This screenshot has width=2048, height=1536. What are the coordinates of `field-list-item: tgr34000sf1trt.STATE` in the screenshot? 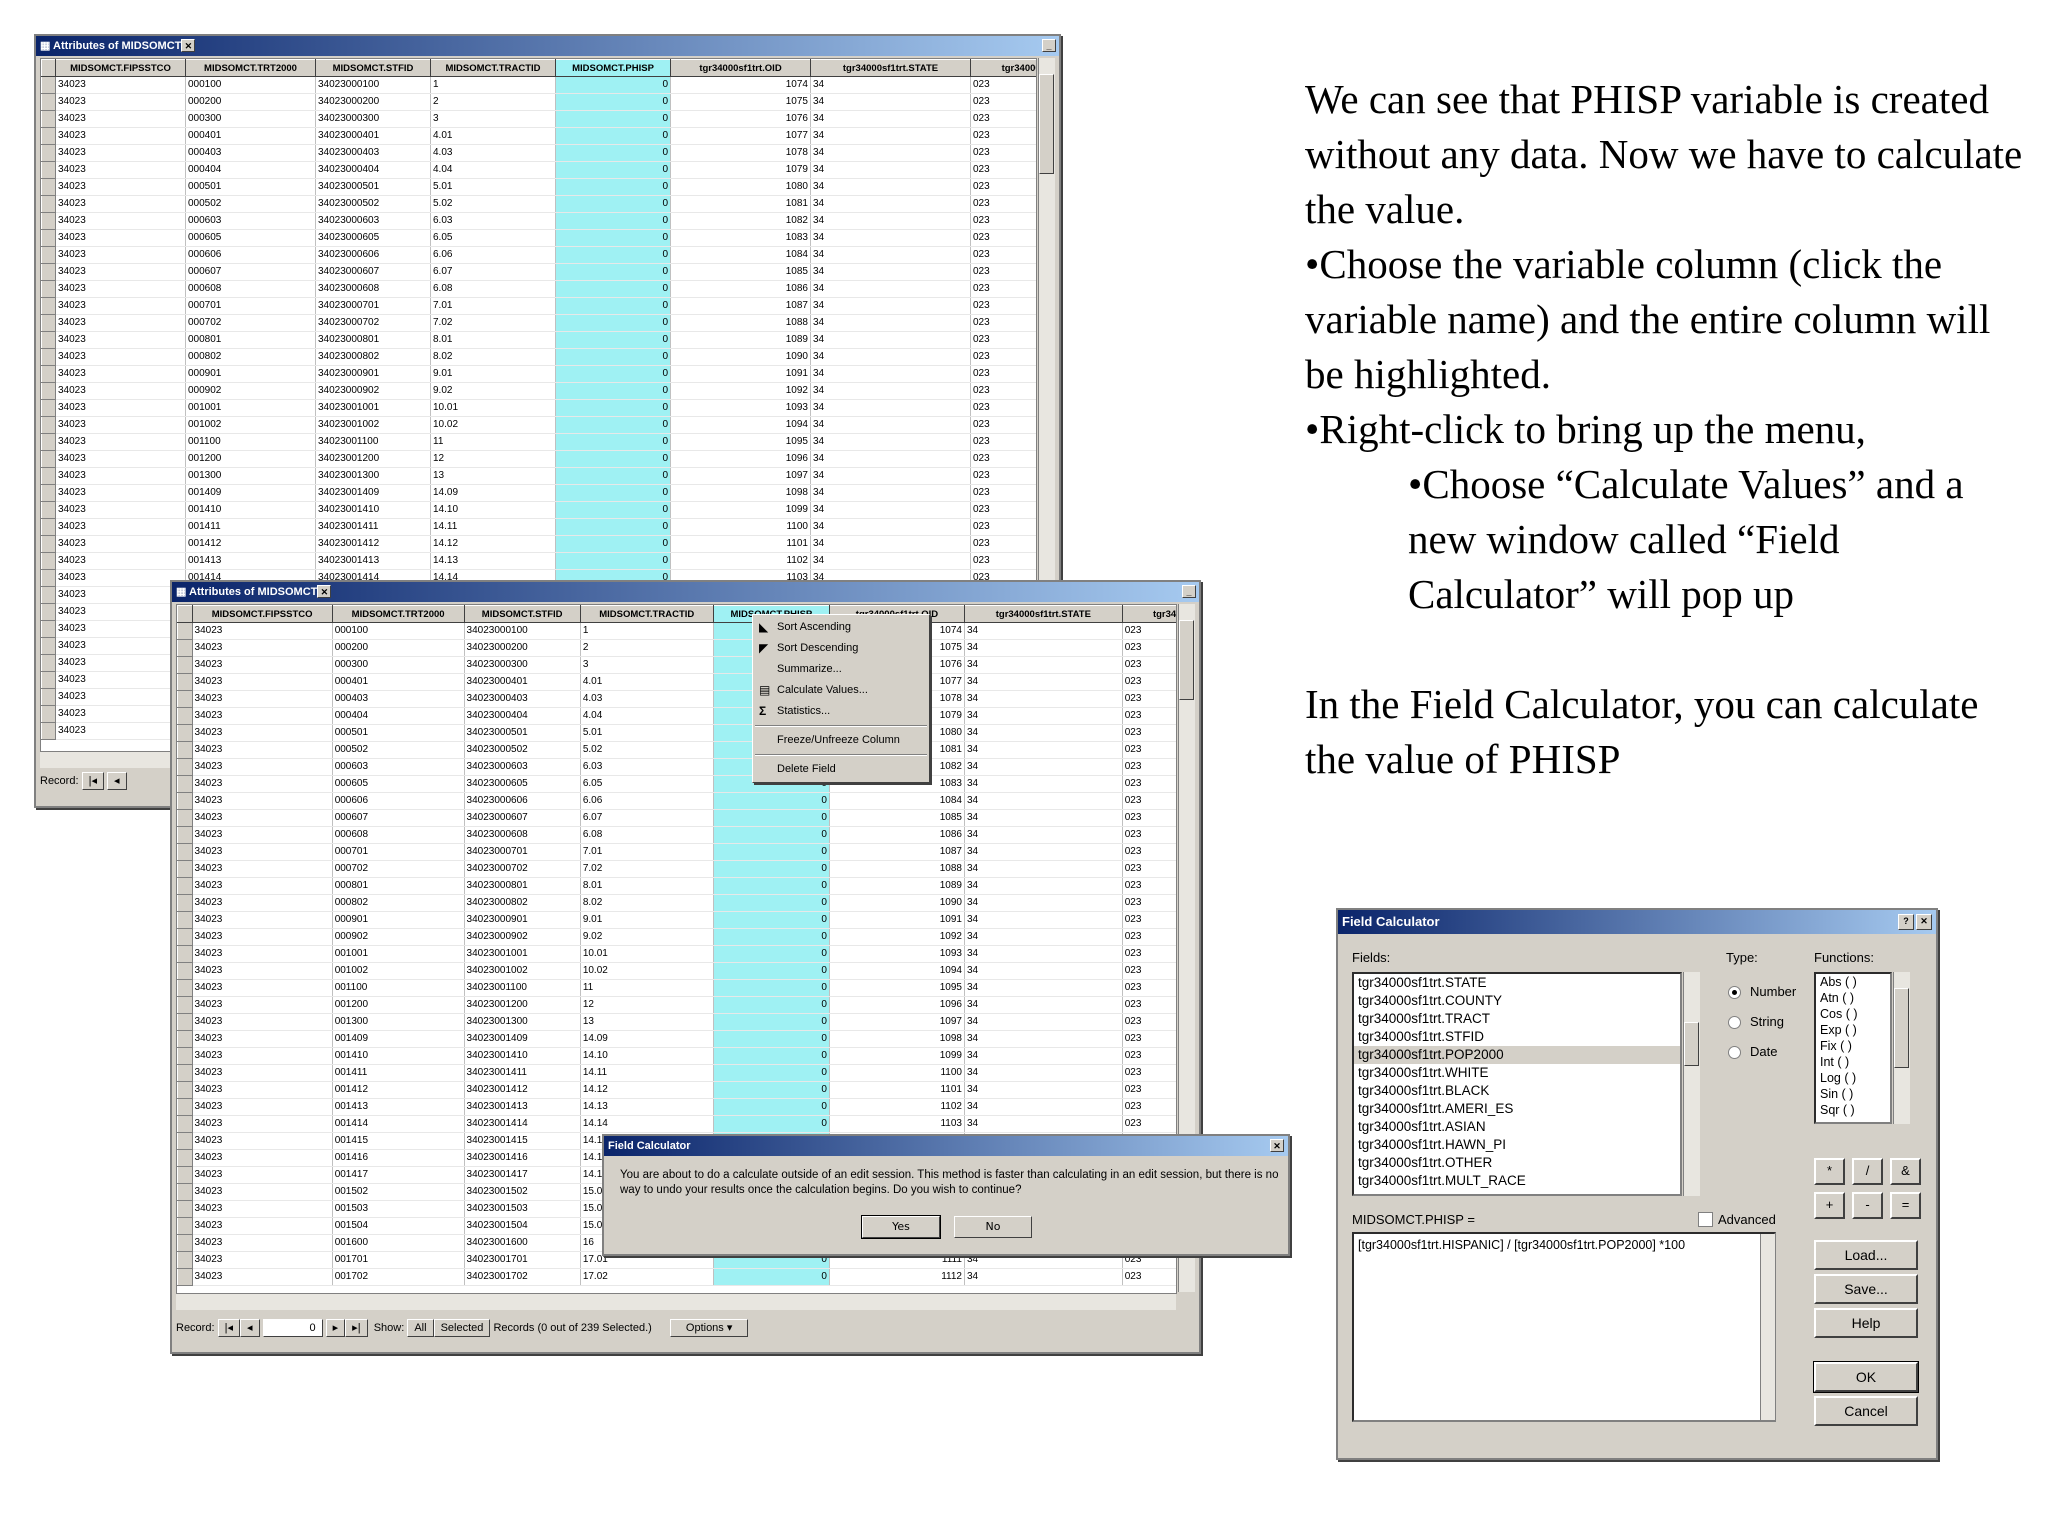 It's located at (1517, 983).